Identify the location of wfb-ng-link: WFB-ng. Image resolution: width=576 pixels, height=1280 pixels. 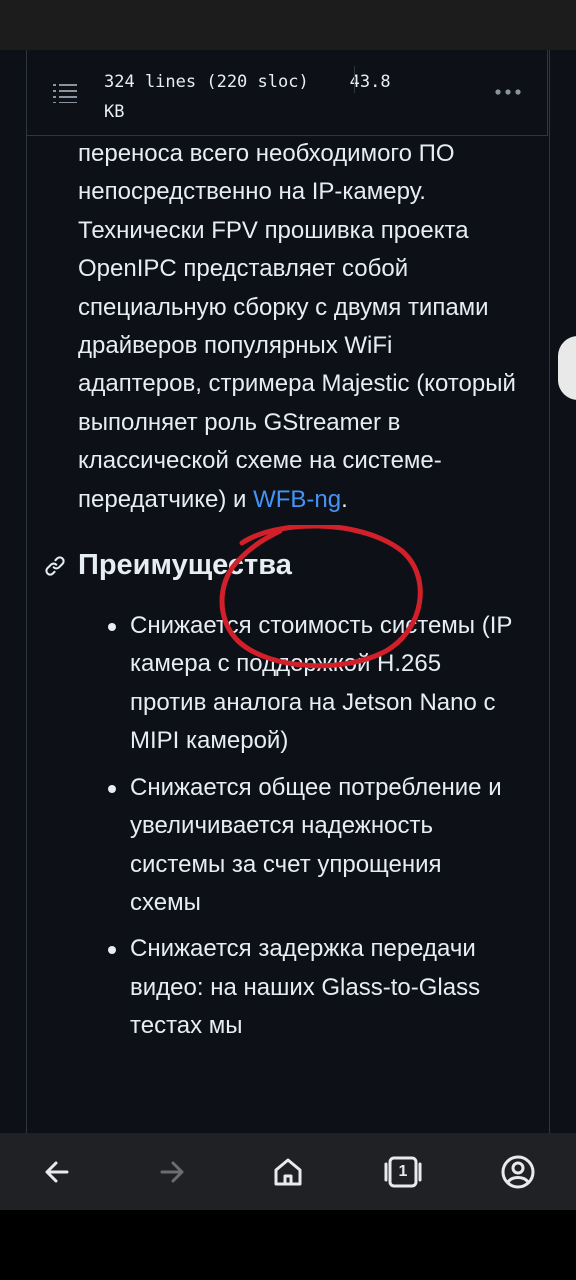
(297, 499).